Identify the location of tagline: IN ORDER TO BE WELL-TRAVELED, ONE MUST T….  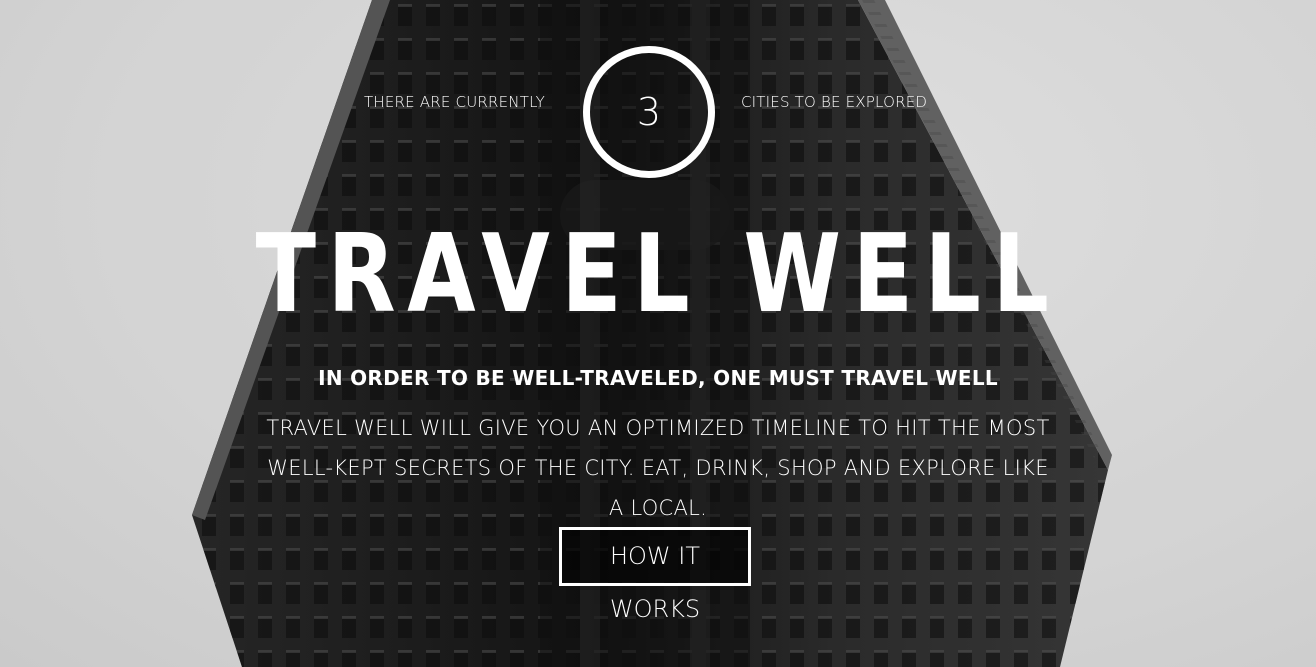
(658, 378).